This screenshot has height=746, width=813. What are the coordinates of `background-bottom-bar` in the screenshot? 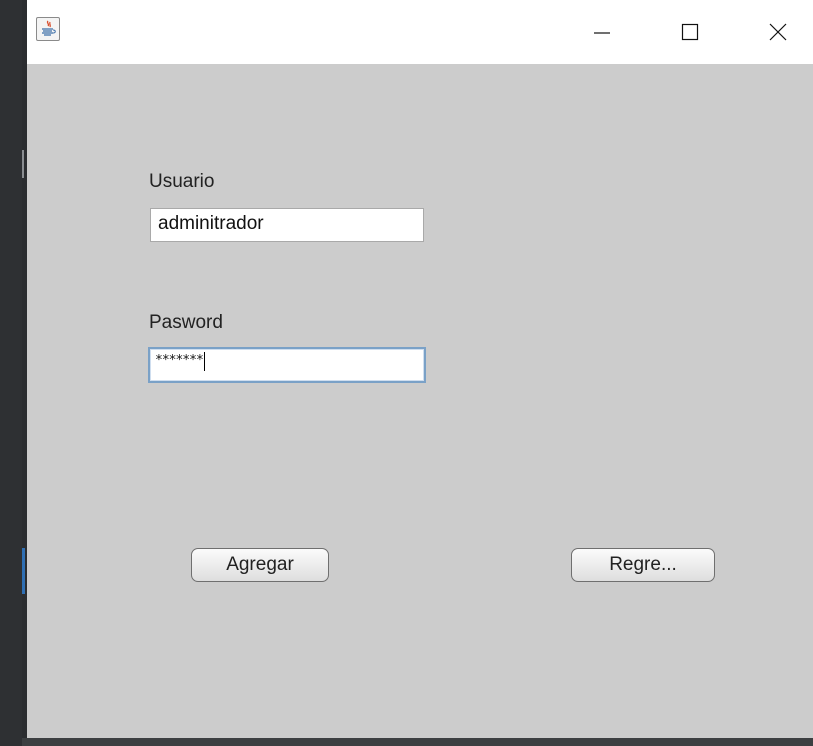 It's located at (417, 742).